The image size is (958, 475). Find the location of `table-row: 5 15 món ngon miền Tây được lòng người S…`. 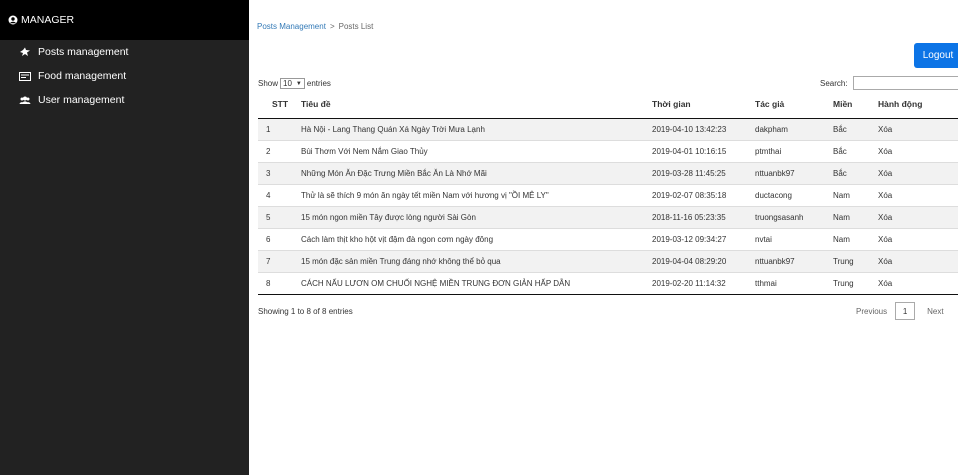

table-row: 5 15 món ngon miền Tây được lòng người S… is located at coordinates (608, 216).